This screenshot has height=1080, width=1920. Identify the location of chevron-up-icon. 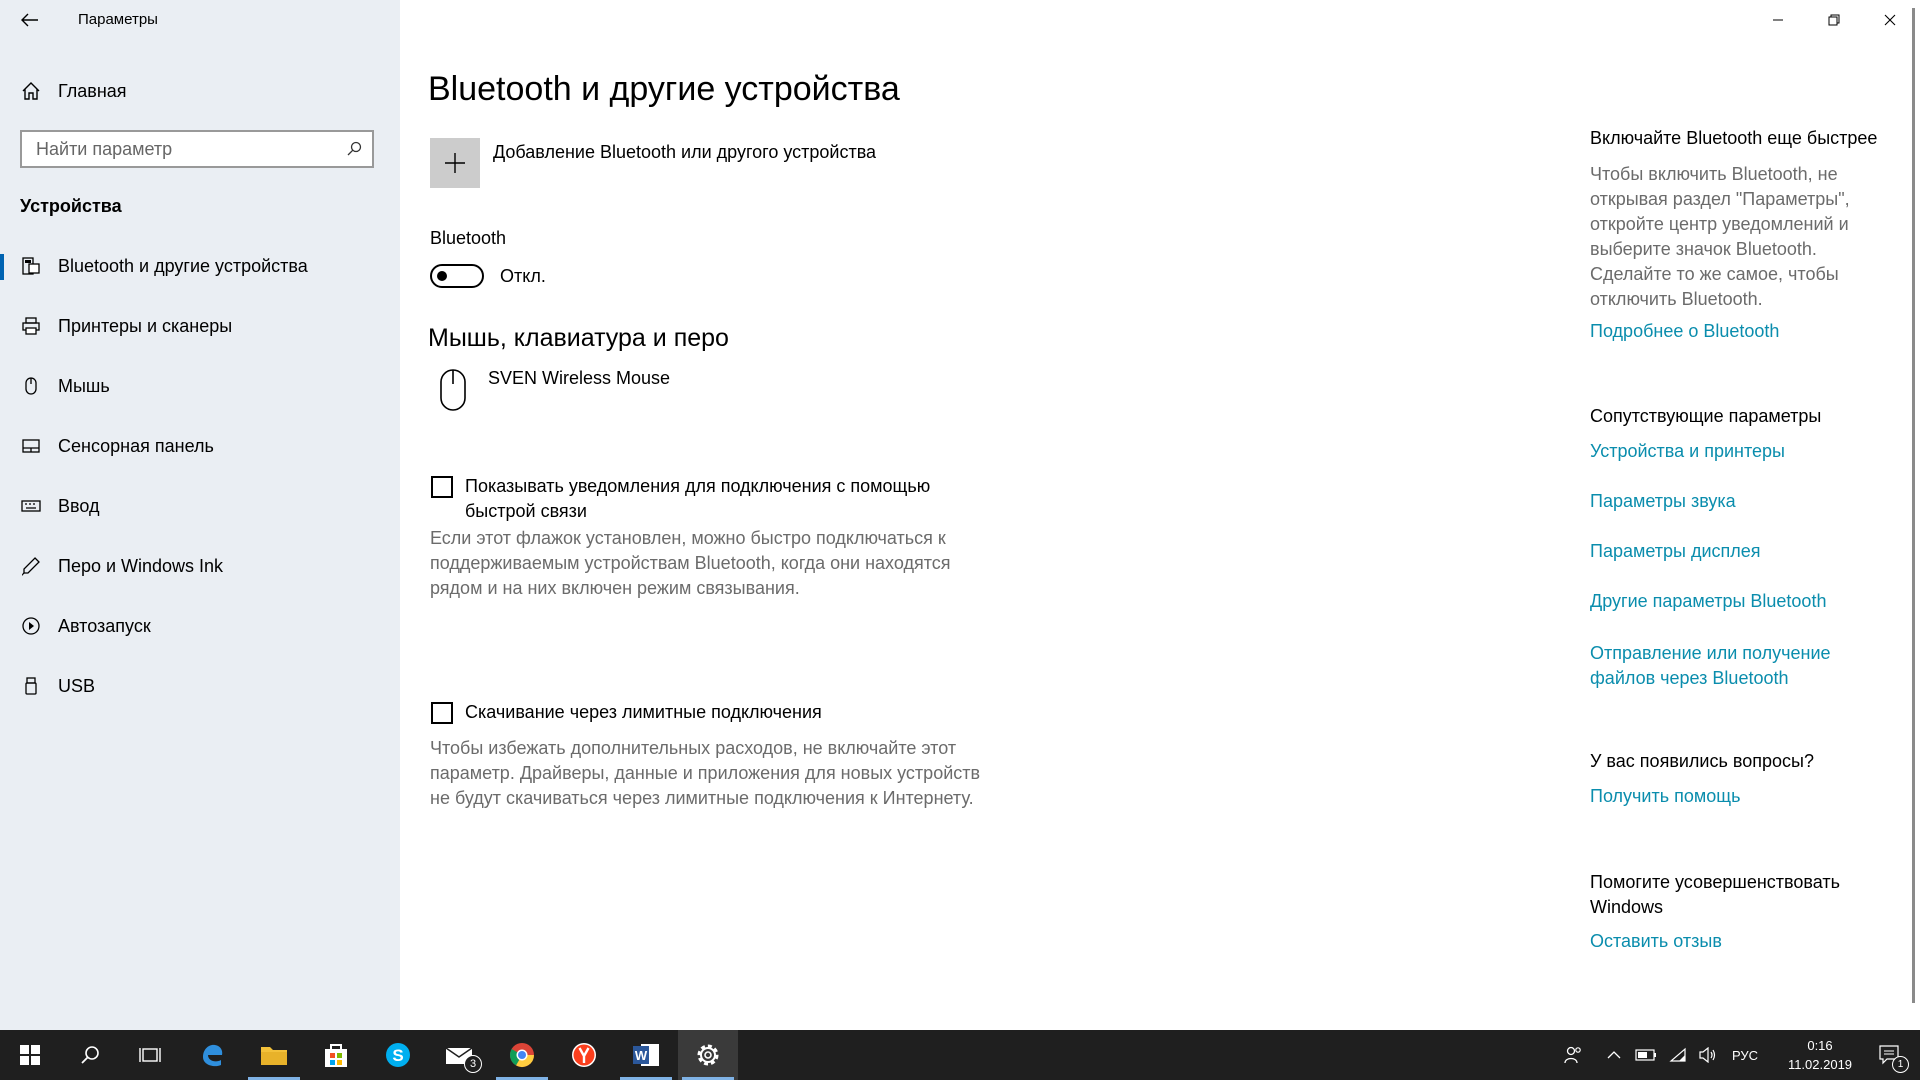
(1614, 1055).